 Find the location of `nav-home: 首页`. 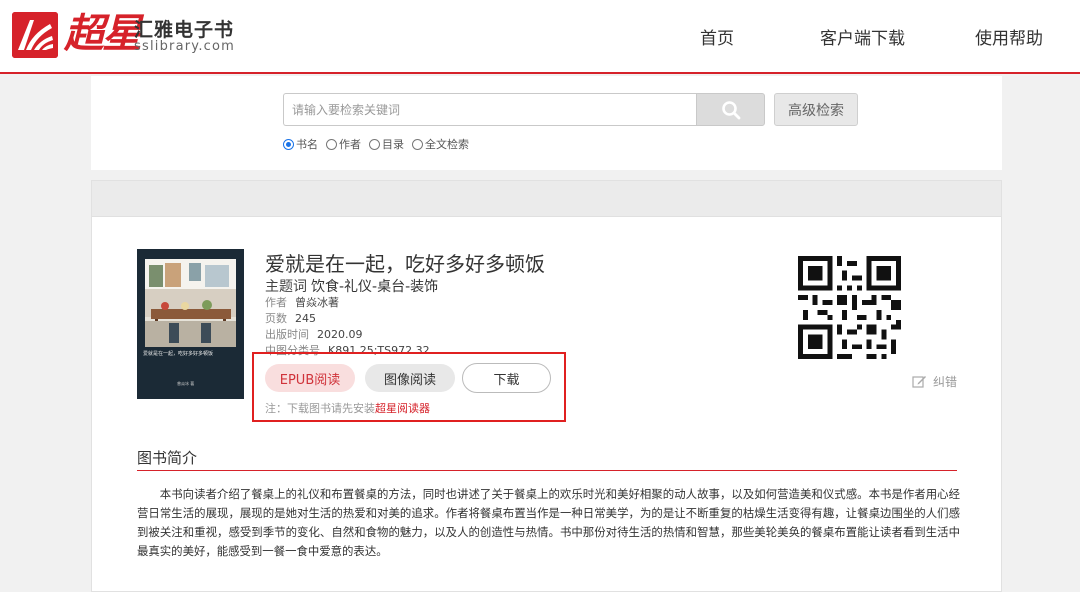

nav-home: 首页 is located at coordinates (717, 36).